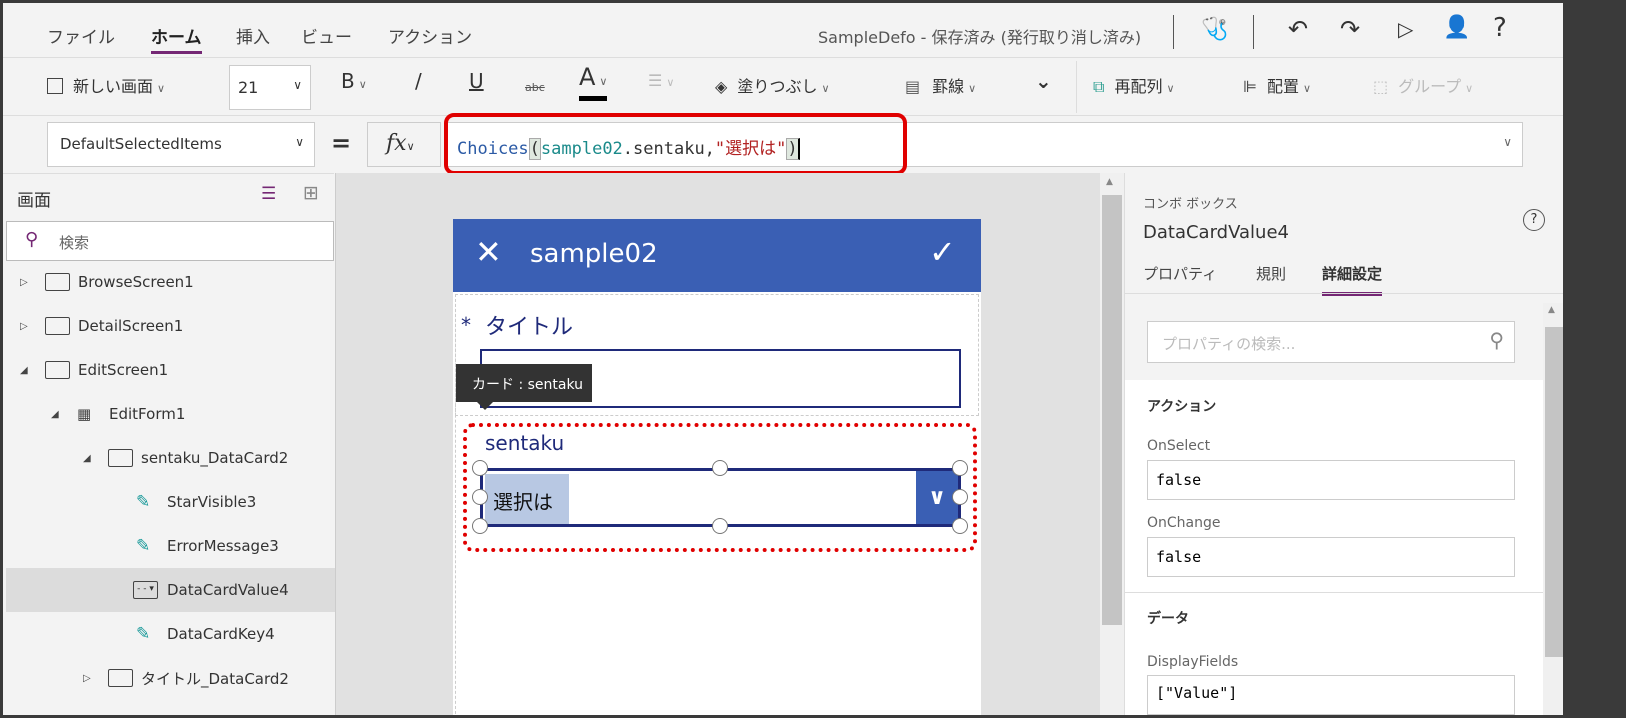 Image resolution: width=1626 pixels, height=718 pixels. Describe the element at coordinates (168, 282) in the screenshot. I see `tree-item-browsescreen1: ▷ BrowseScreen1` at that location.